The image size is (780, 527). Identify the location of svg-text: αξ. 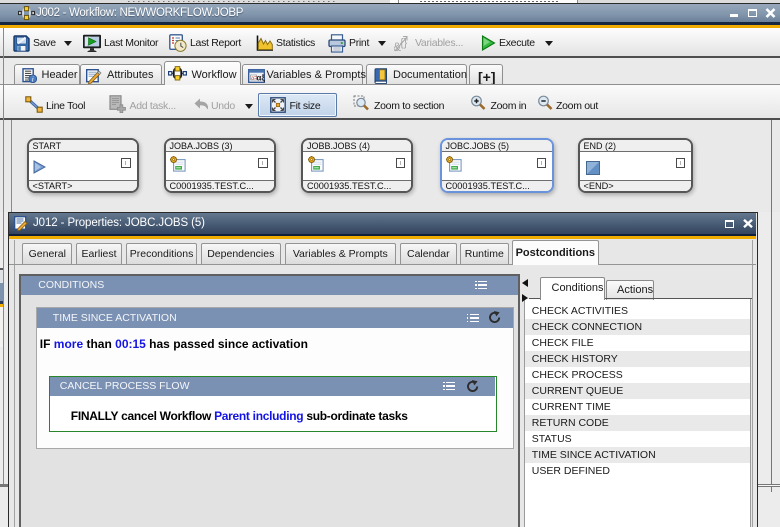
(260, 78).